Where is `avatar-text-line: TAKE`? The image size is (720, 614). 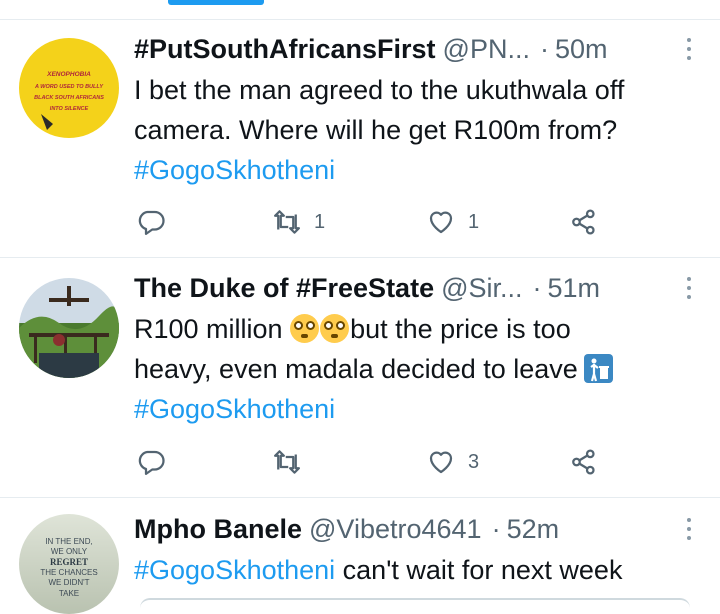
avatar-text-line: TAKE is located at coordinates (69, 593).